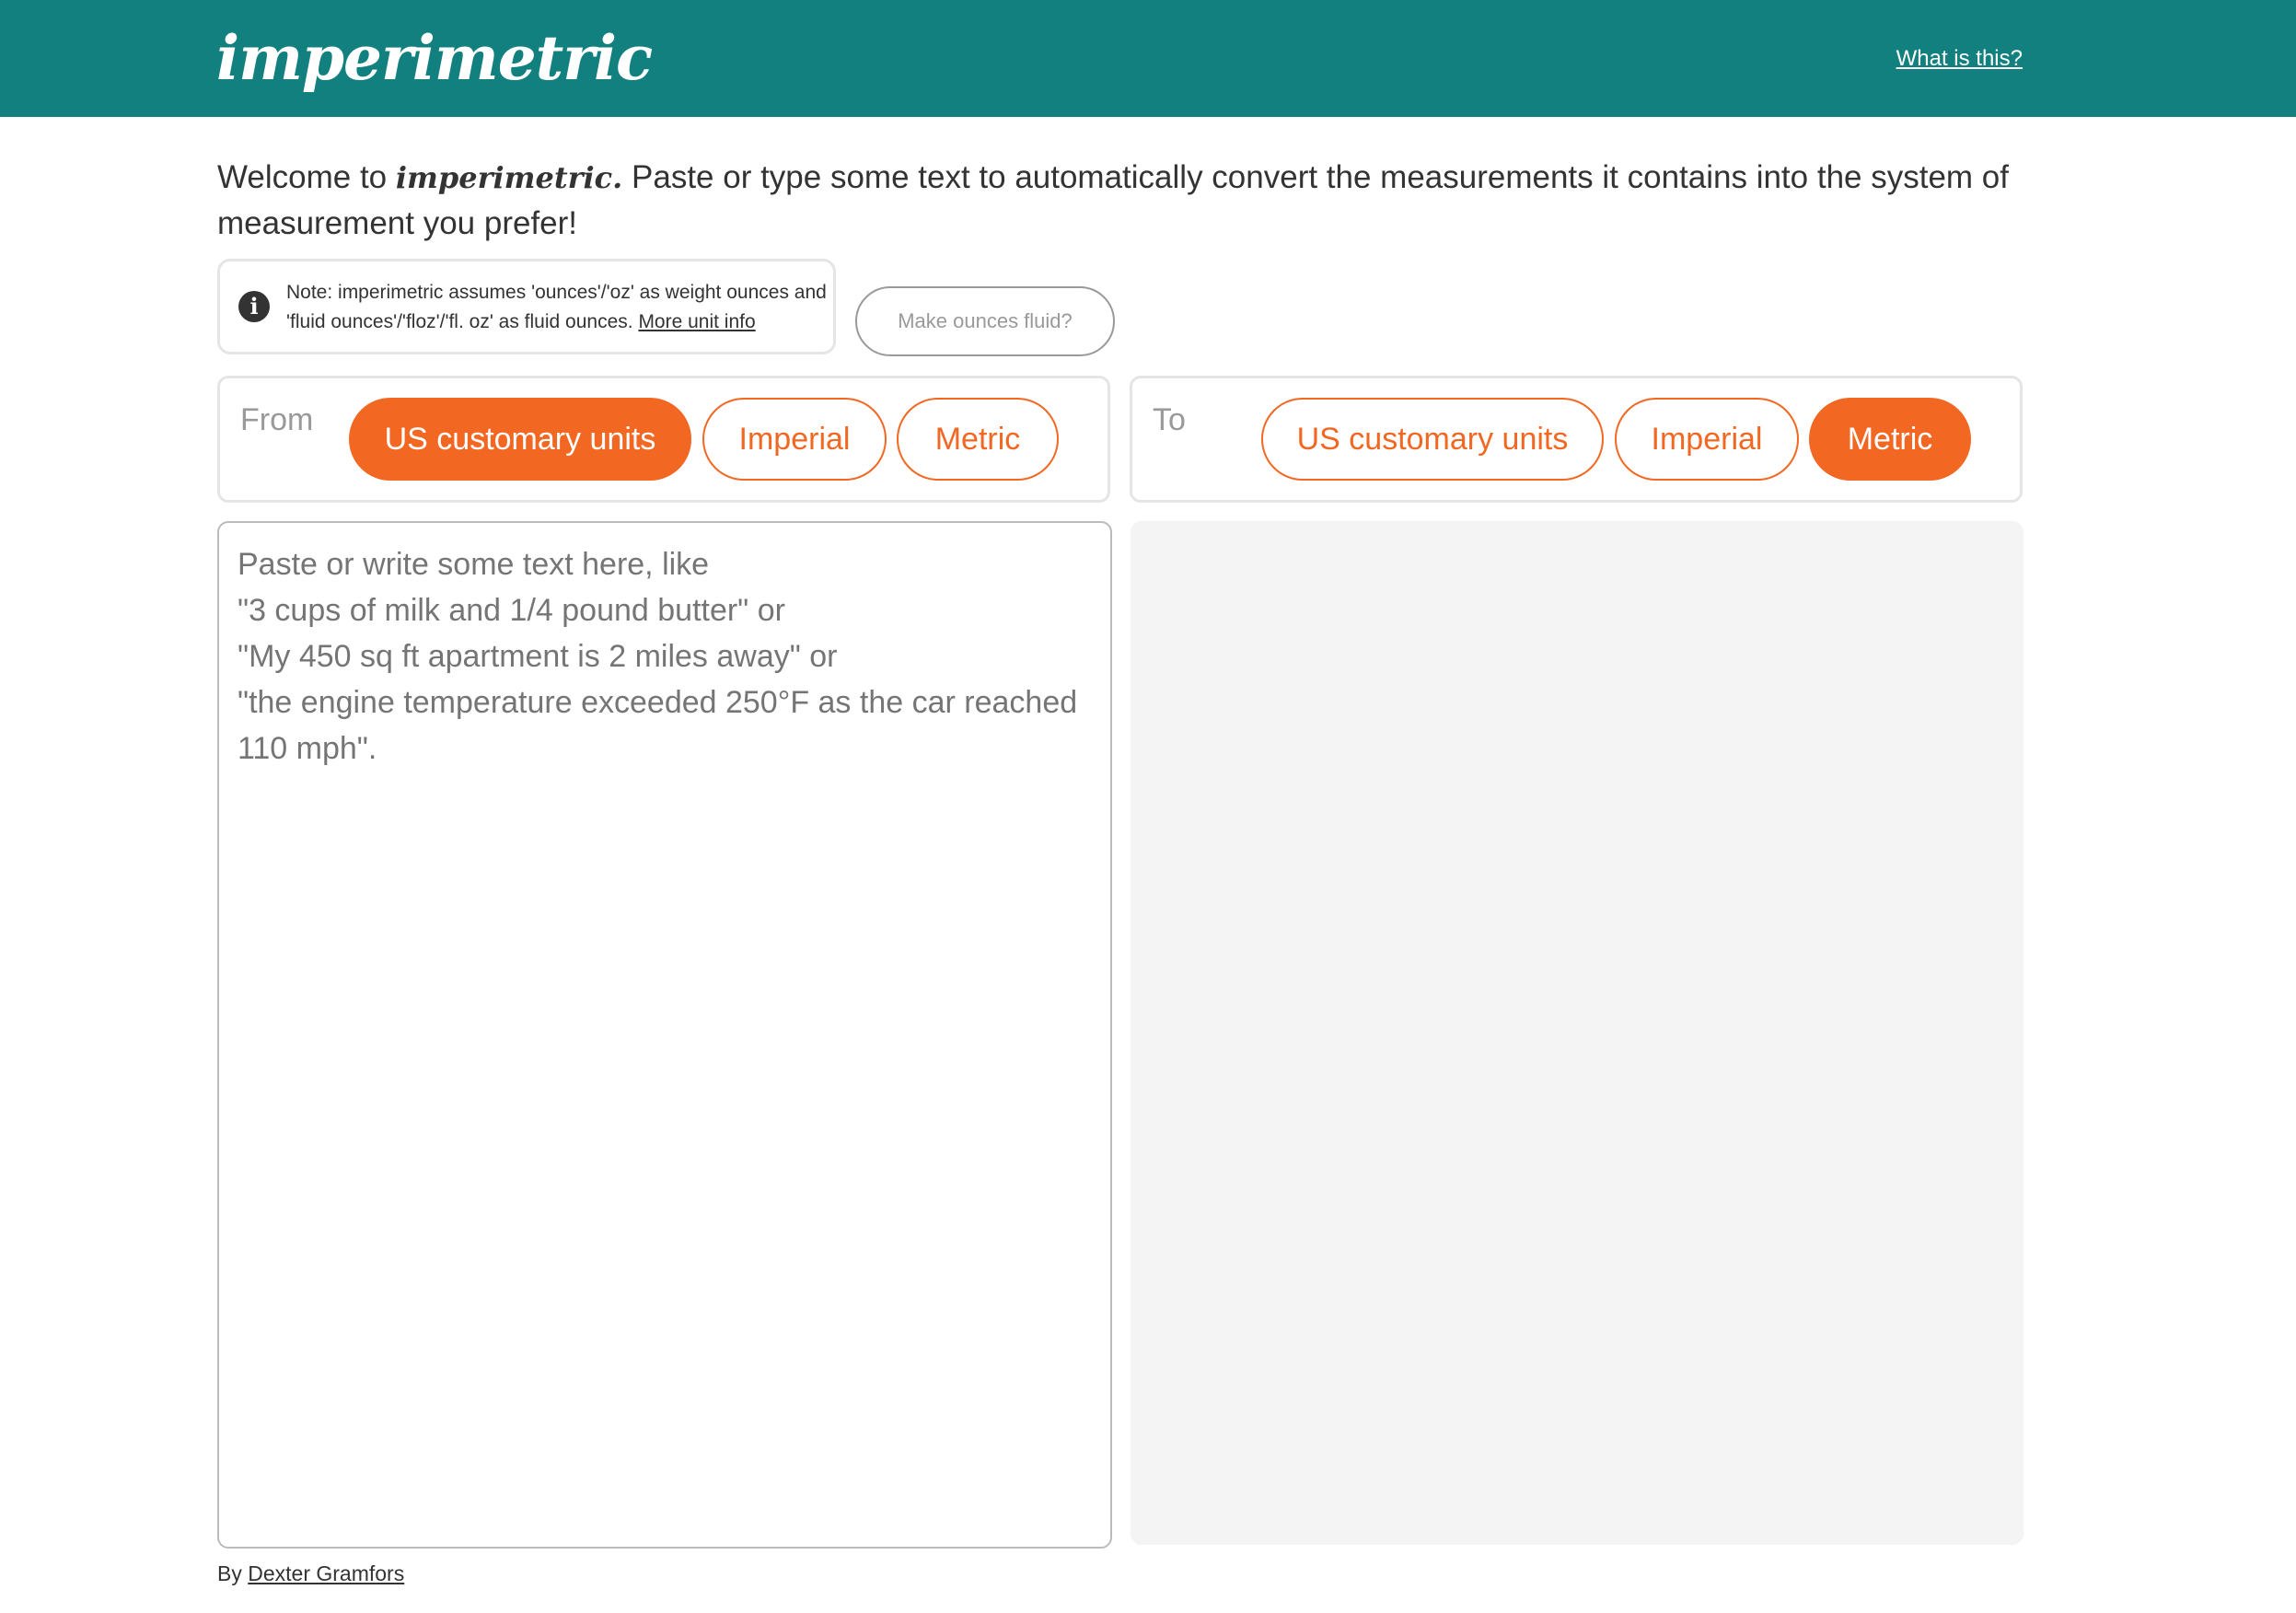 Image resolution: width=2296 pixels, height=1613 pixels. What do you see at coordinates (1960, 59) in the screenshot?
I see `what-is-this-link: What is this?` at bounding box center [1960, 59].